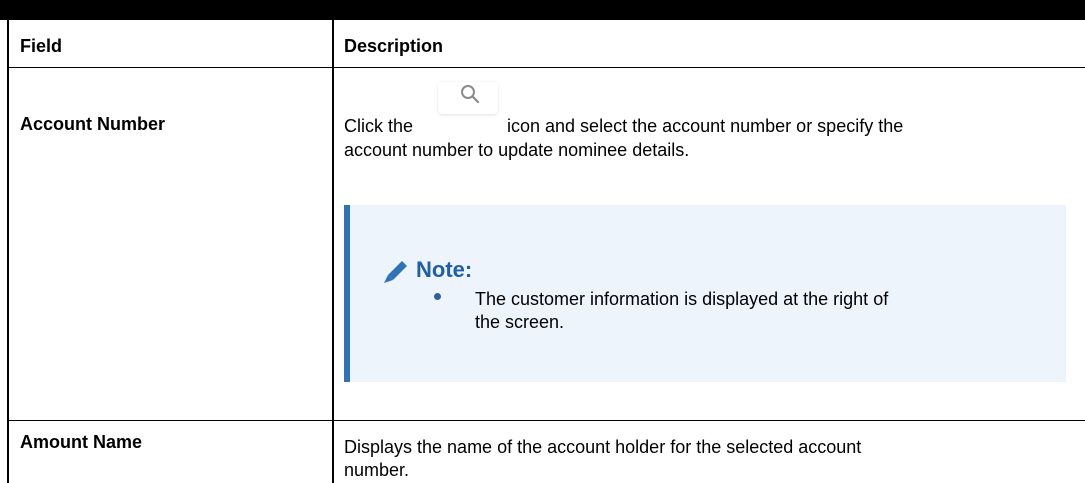 The height and width of the screenshot is (483, 1085). Describe the element at coordinates (546, 67) in the screenshot. I see `header-divider` at that location.